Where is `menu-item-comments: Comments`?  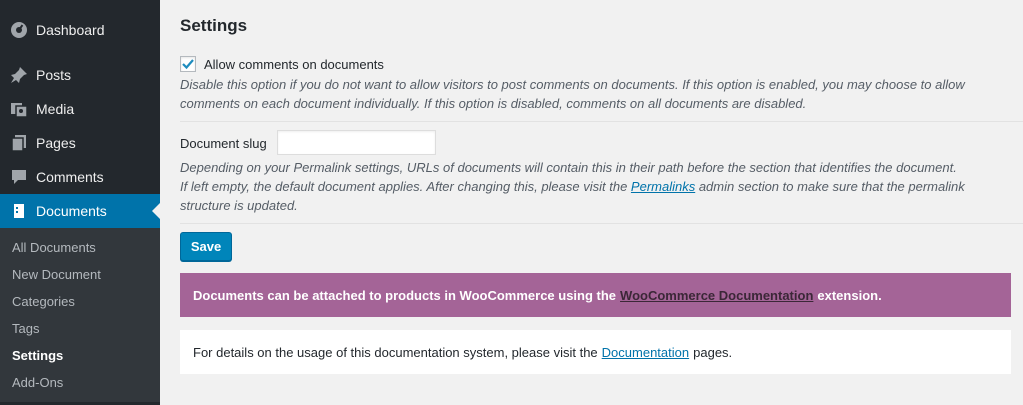 menu-item-comments: Comments is located at coordinates (80, 177).